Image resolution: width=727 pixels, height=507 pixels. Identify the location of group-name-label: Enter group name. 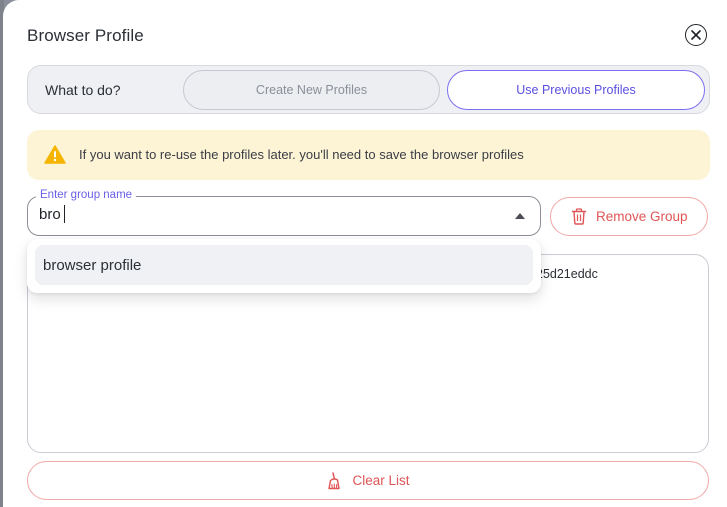
(86, 195).